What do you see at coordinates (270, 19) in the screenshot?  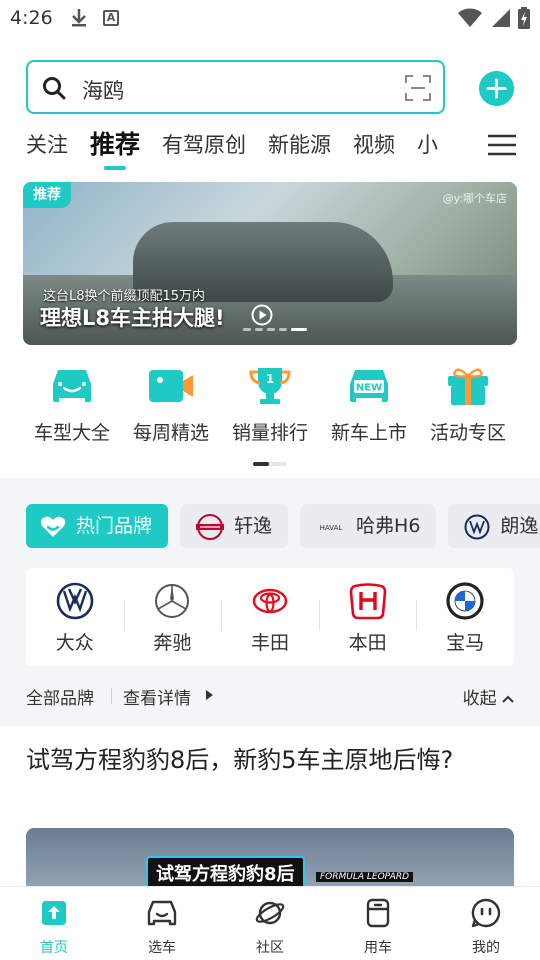 I see `status-bar: 4:26 A` at bounding box center [270, 19].